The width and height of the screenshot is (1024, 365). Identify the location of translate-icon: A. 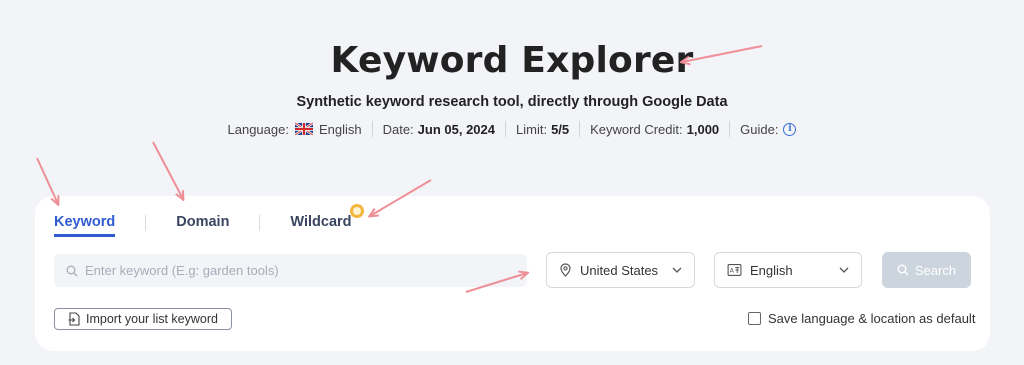
(734, 270).